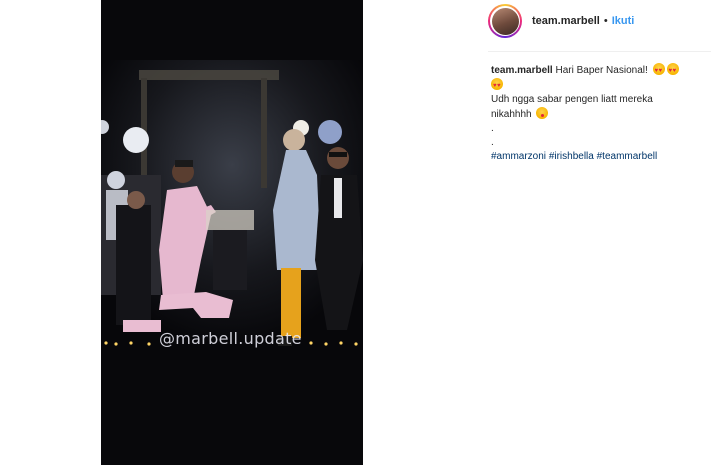 The height and width of the screenshot is (465, 711). Describe the element at coordinates (623, 21) in the screenshot. I see `follow-button: Ikuti` at that location.